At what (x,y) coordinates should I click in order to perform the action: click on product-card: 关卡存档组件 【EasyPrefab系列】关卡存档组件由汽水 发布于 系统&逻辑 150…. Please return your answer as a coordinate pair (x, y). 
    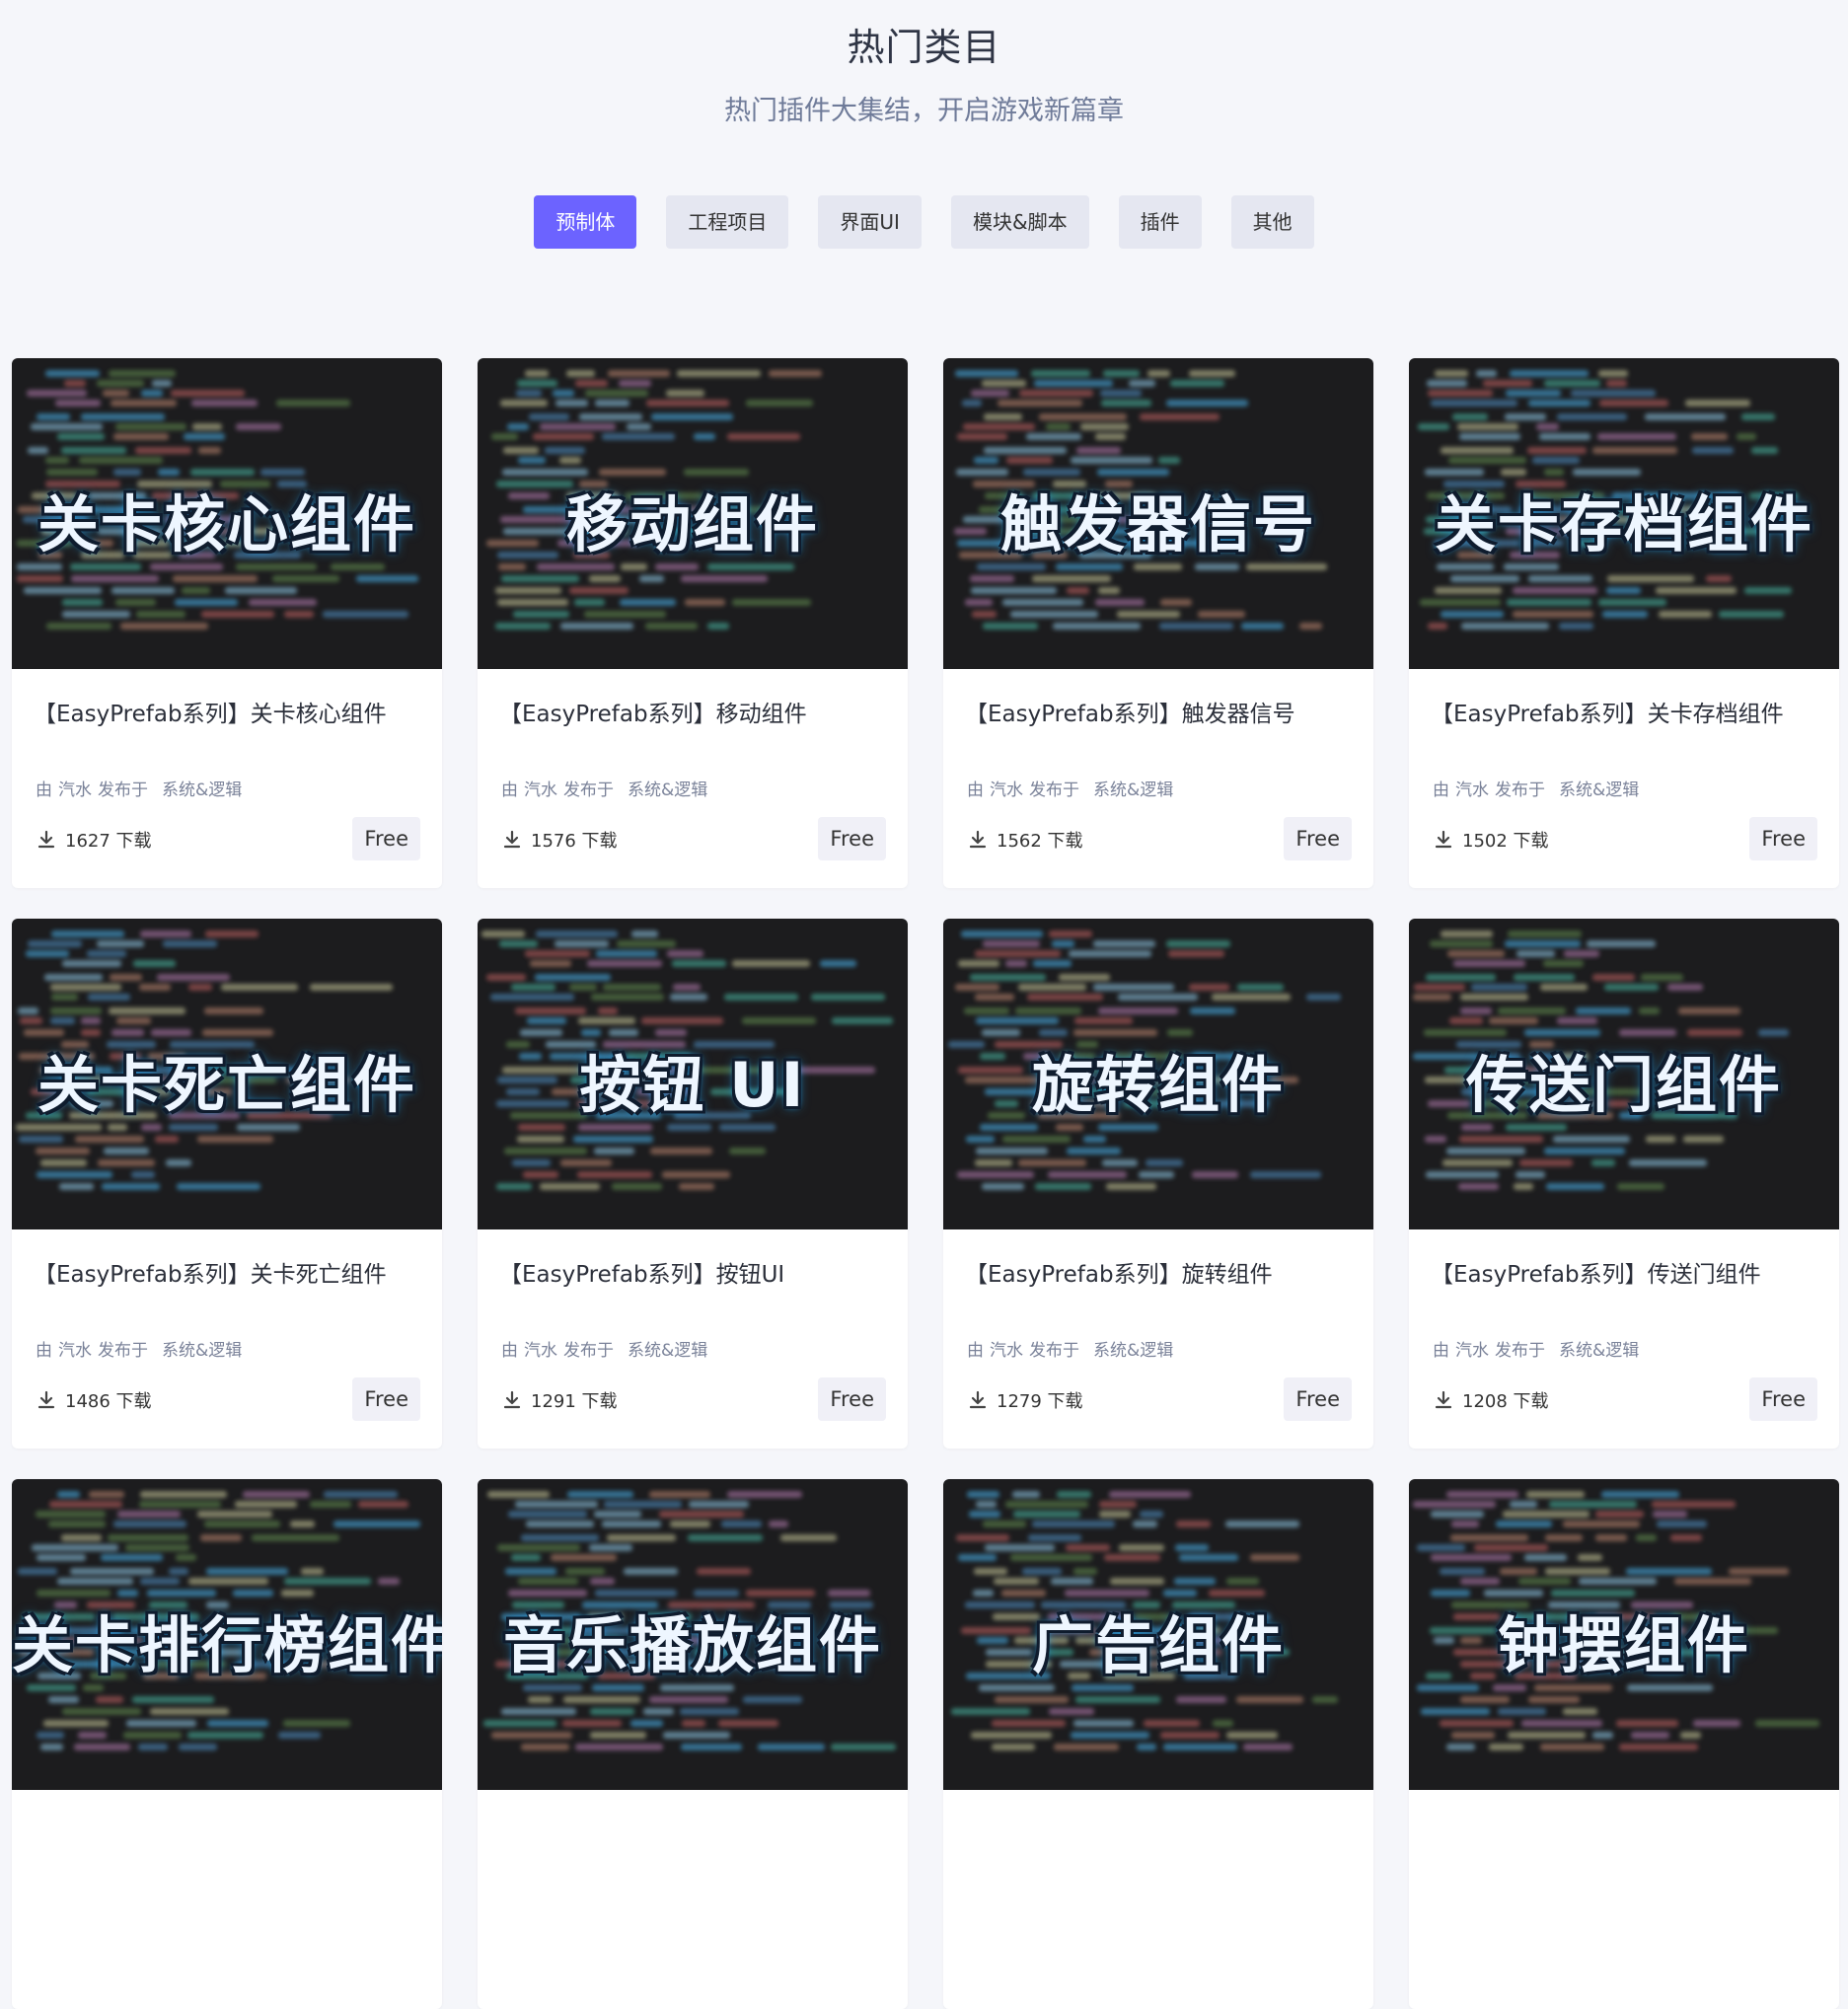
    Looking at the image, I should click on (1624, 623).